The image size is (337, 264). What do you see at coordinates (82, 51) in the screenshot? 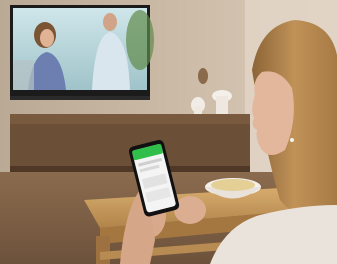
I see `television` at bounding box center [82, 51].